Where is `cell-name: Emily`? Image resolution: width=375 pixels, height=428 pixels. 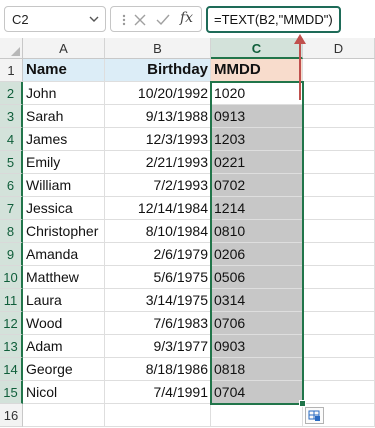
cell-name: Emily is located at coordinates (64, 162).